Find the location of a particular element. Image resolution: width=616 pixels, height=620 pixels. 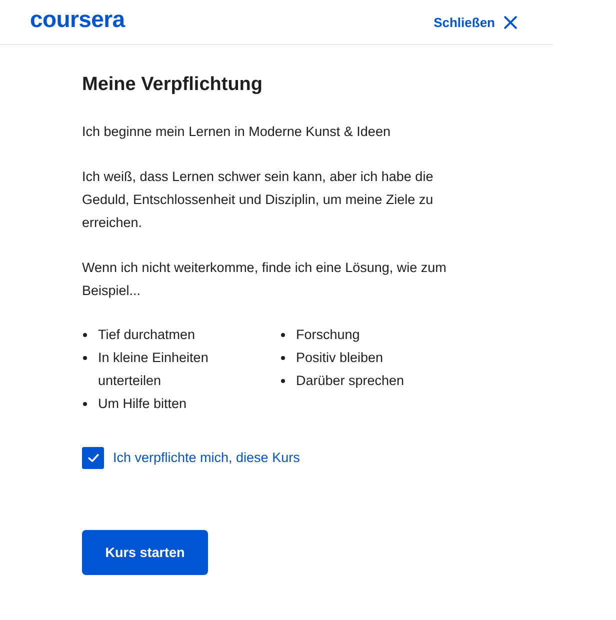

check-icon is located at coordinates (93, 458).